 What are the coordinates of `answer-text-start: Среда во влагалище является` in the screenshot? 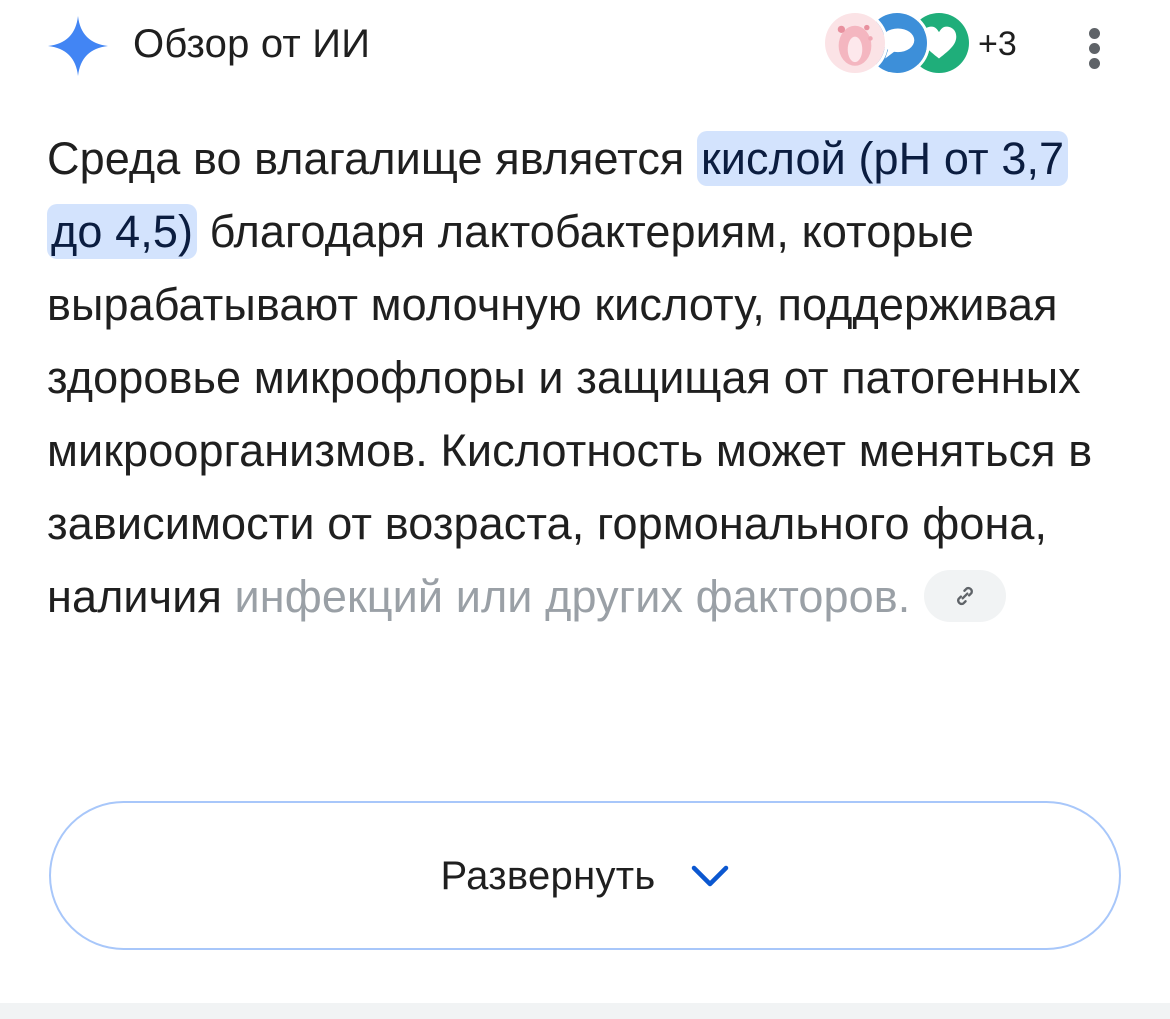 It's located at (372, 158).